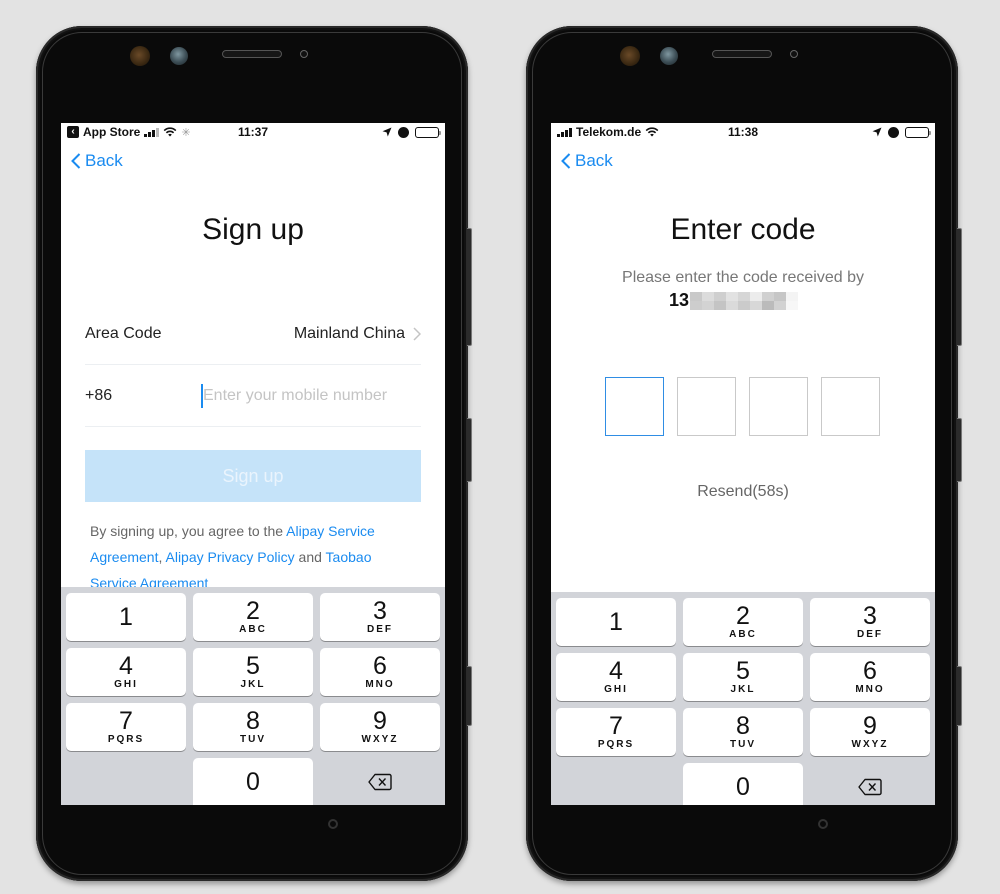  Describe the element at coordinates (99, 395) in the screenshot. I see `country-prefix: +86` at that location.